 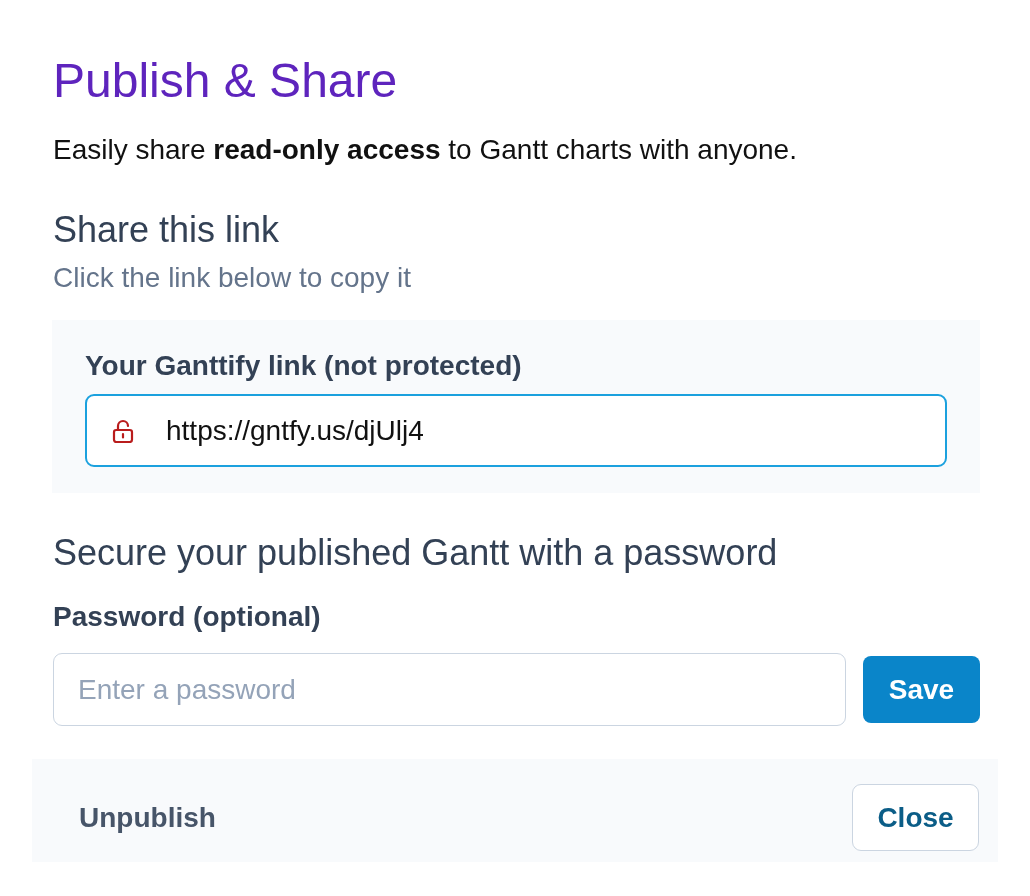 I want to click on link-field: https://gntfy.us/djUlj4, so click(x=516, y=430).